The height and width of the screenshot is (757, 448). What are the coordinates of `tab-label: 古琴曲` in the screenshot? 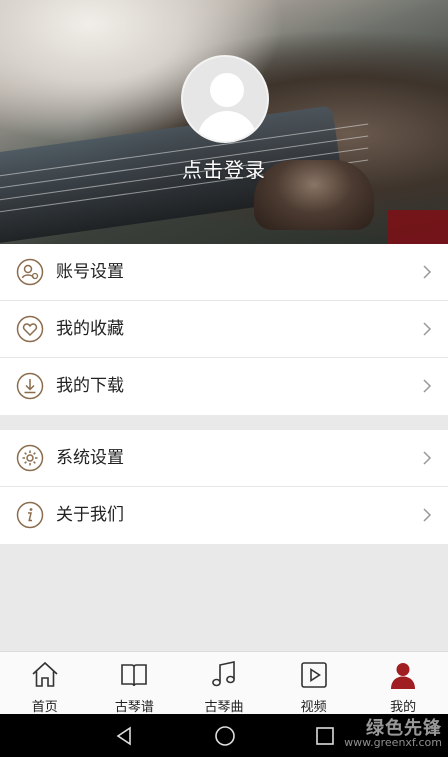 It's located at (224, 707).